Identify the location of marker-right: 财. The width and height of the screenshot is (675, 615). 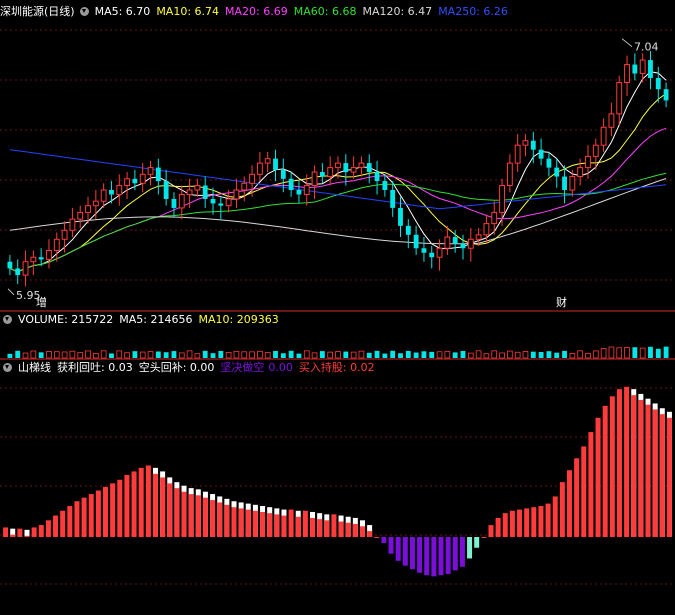
(561, 302).